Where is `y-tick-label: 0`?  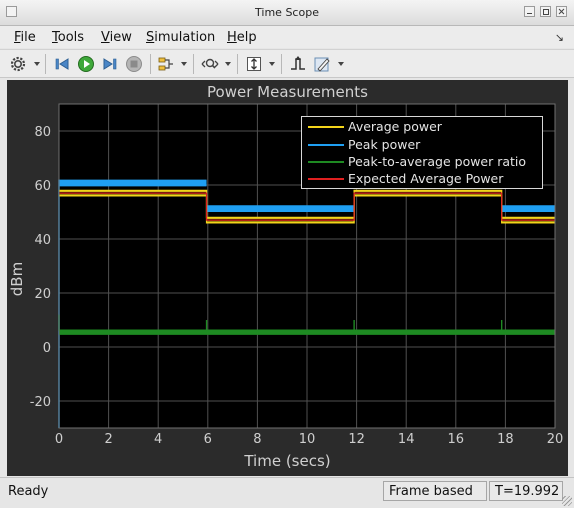 y-tick-label: 0 is located at coordinates (47, 348).